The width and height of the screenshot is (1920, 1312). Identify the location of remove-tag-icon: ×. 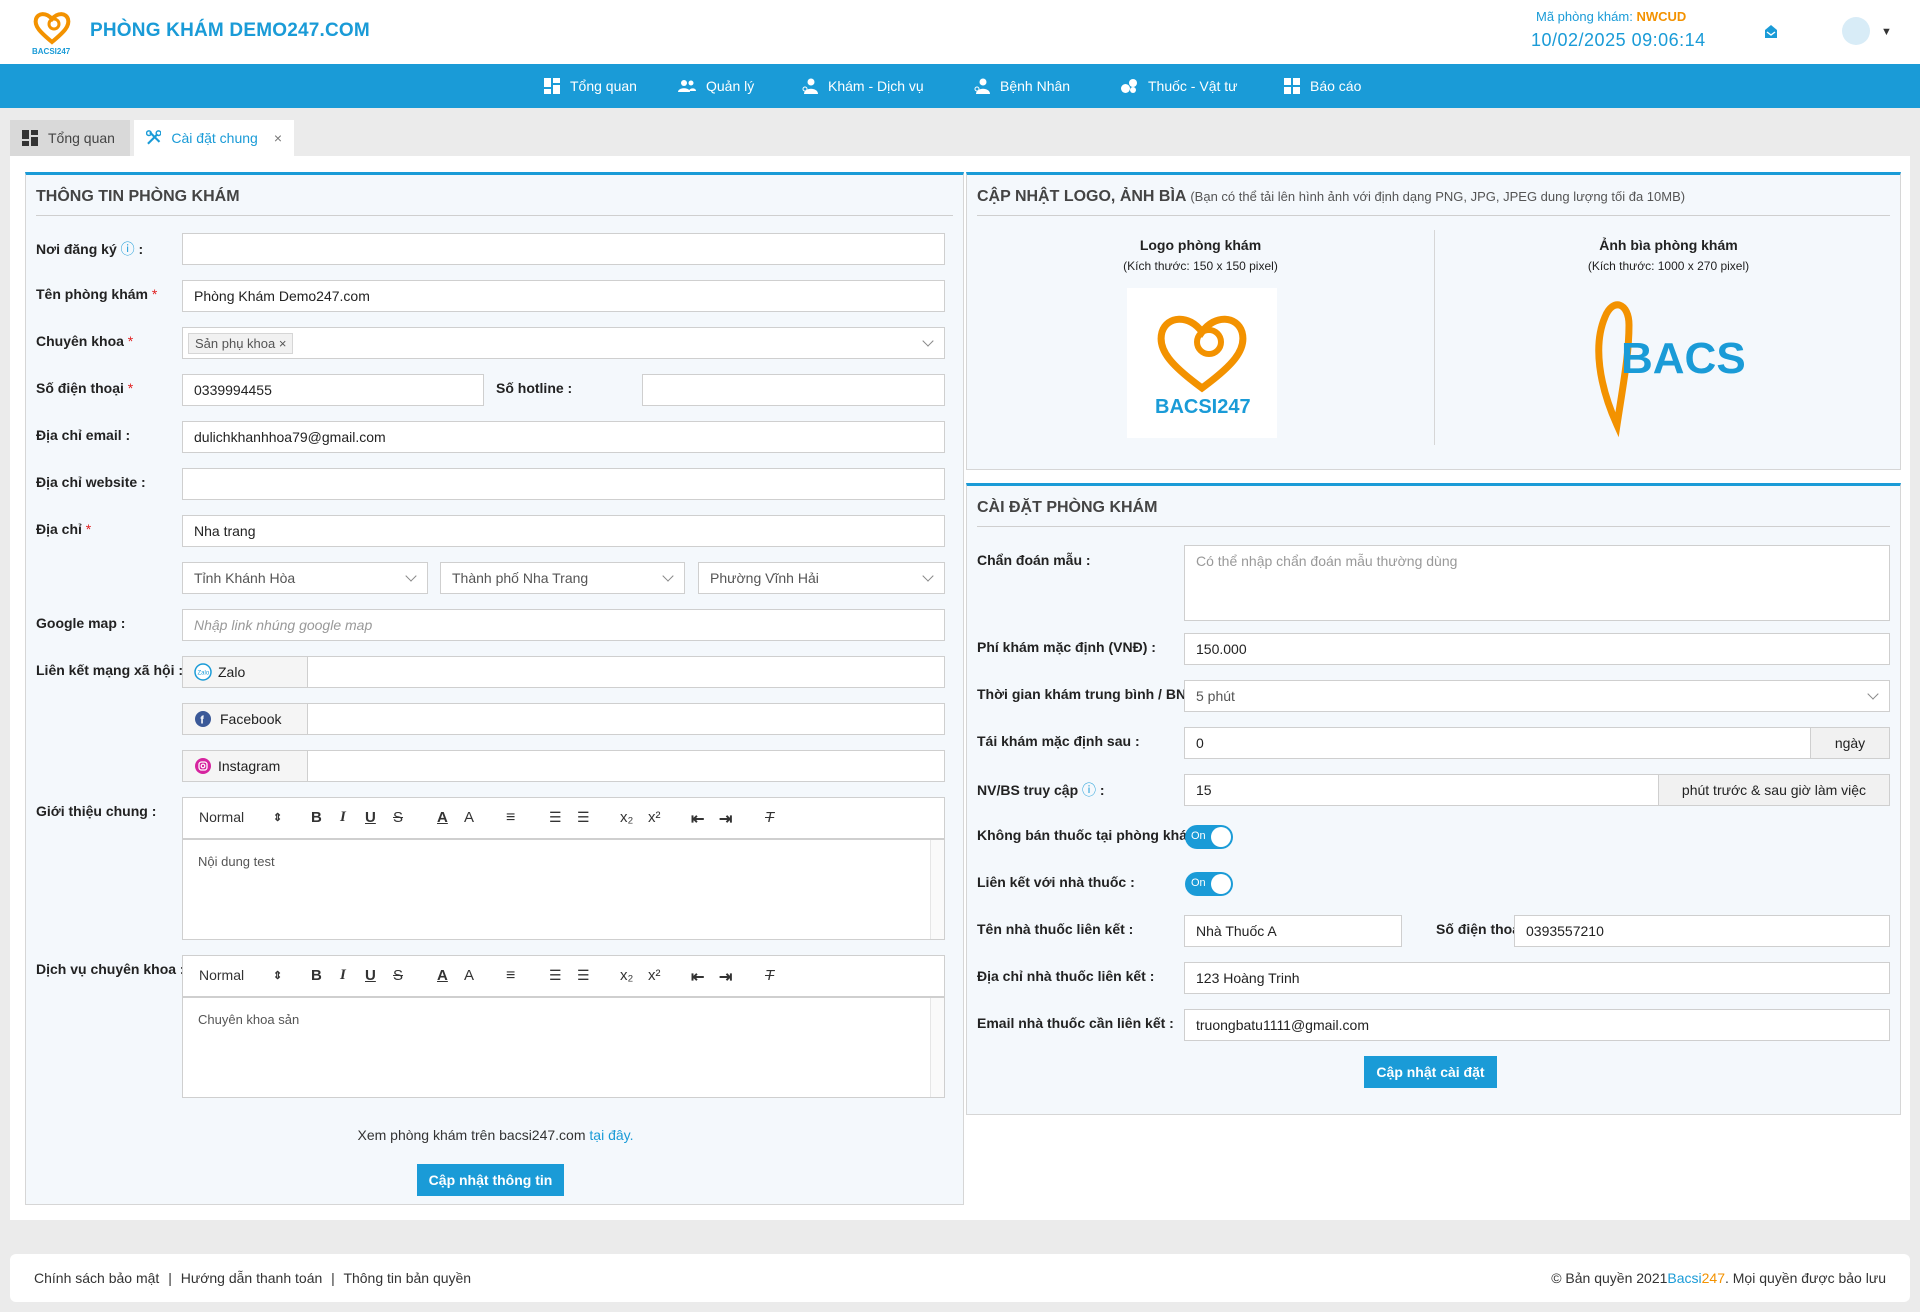
(283, 343).